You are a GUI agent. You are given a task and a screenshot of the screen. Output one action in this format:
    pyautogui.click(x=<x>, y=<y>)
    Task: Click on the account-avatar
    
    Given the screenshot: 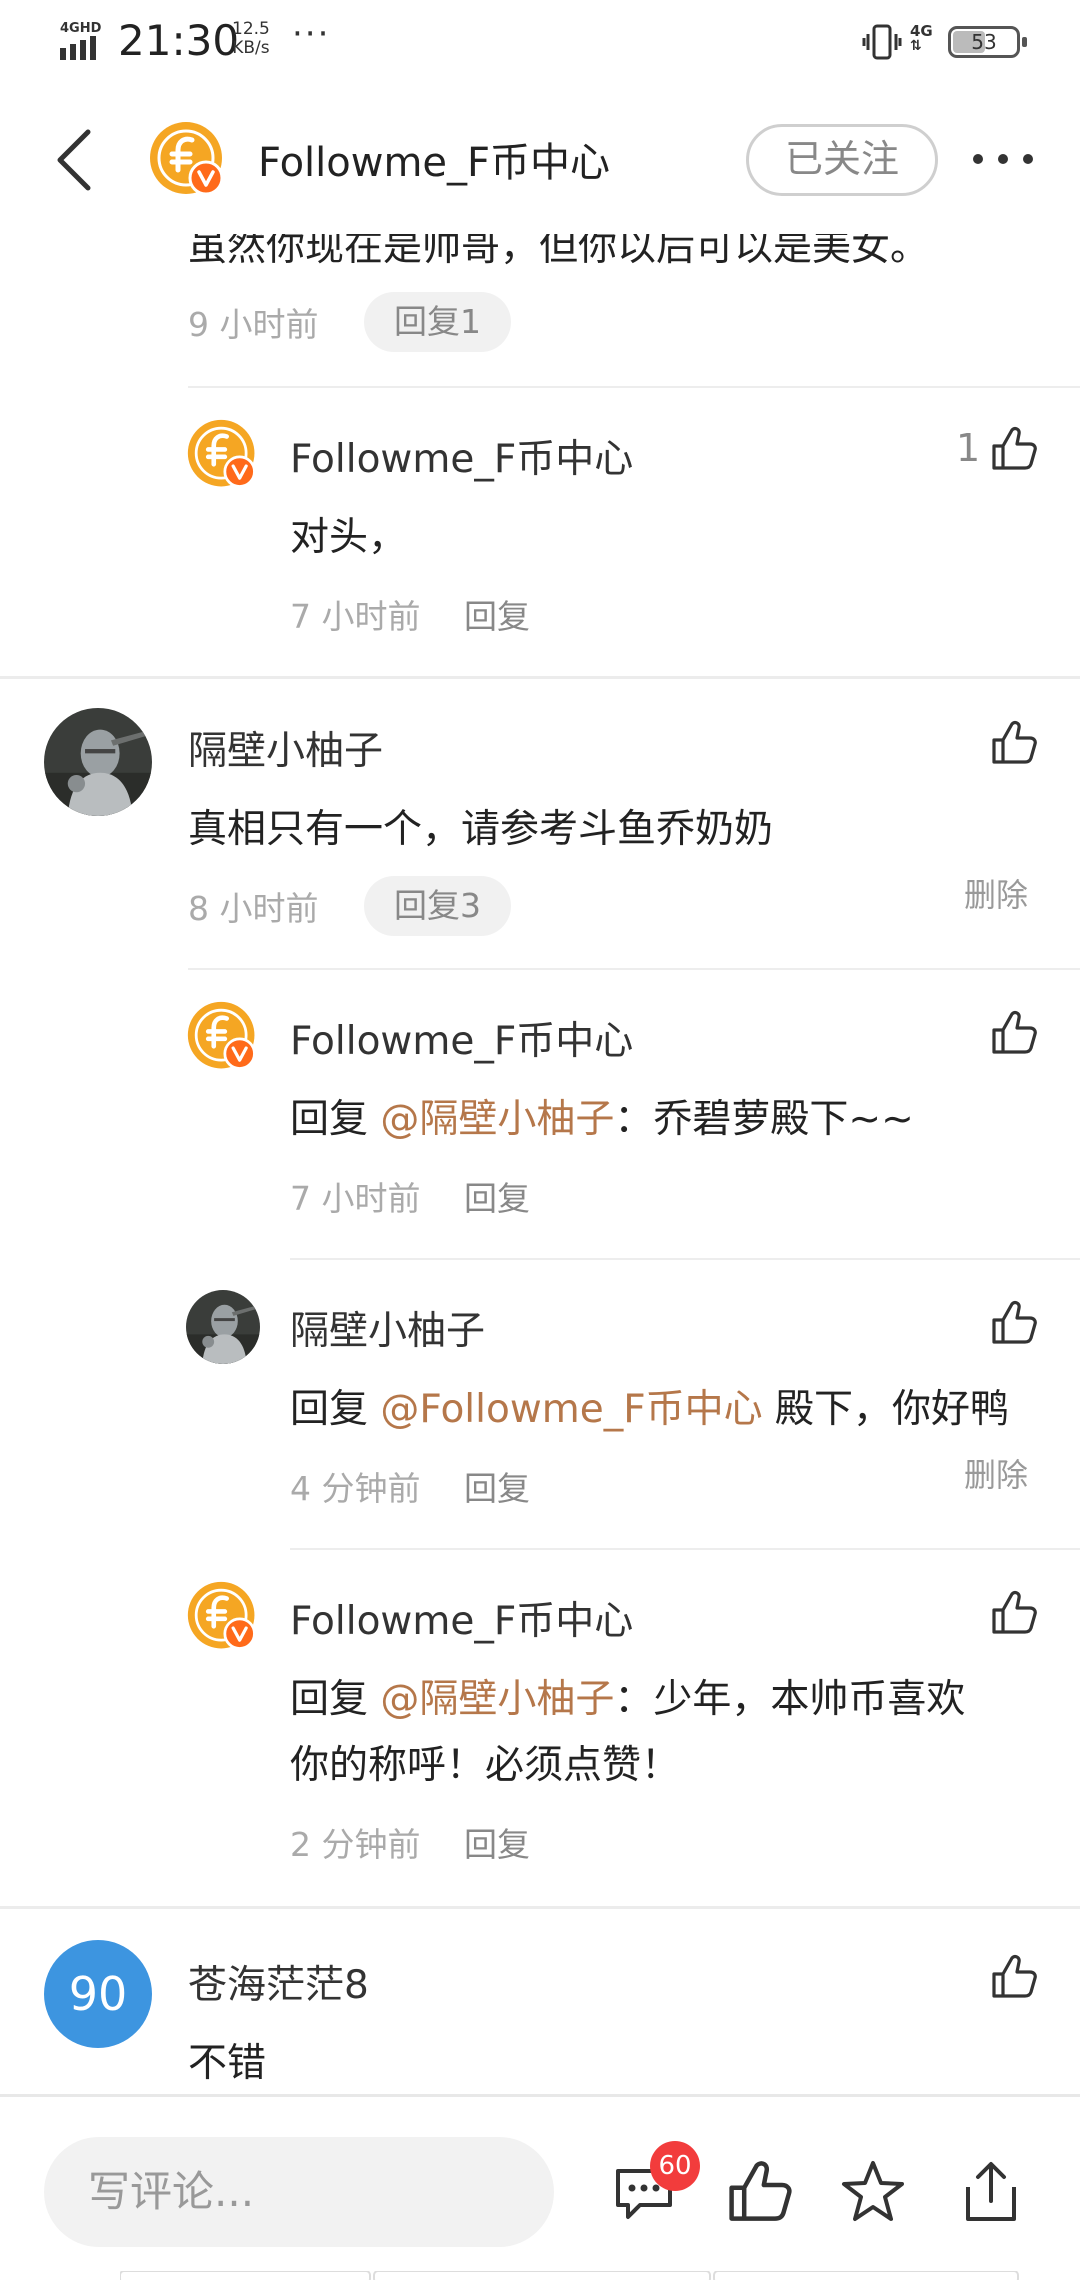 What is the action you would take?
    pyautogui.click(x=188, y=160)
    